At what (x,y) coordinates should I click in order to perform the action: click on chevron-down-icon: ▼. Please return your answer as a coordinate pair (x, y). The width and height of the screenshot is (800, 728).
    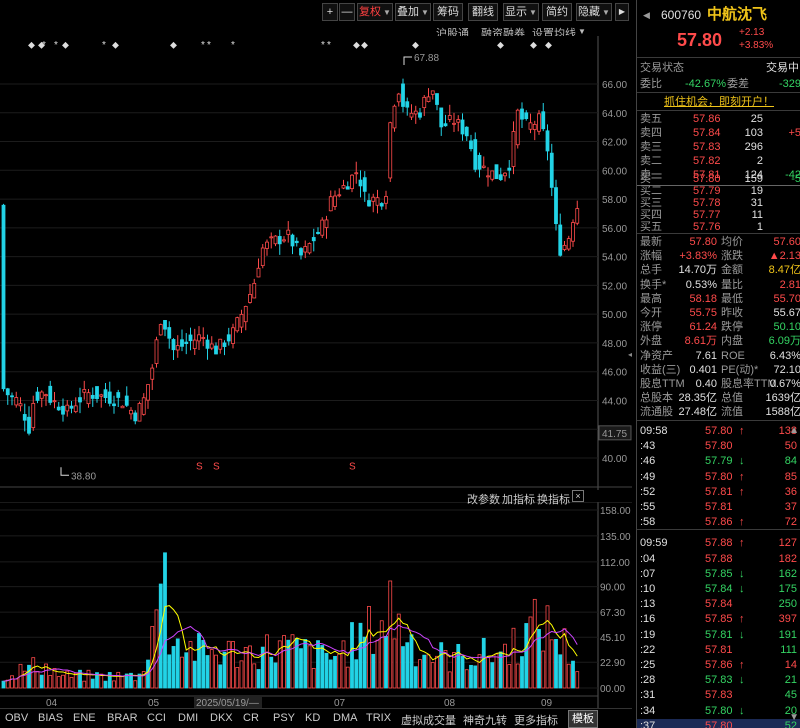
    Looking at the image, I should click on (582, 31).